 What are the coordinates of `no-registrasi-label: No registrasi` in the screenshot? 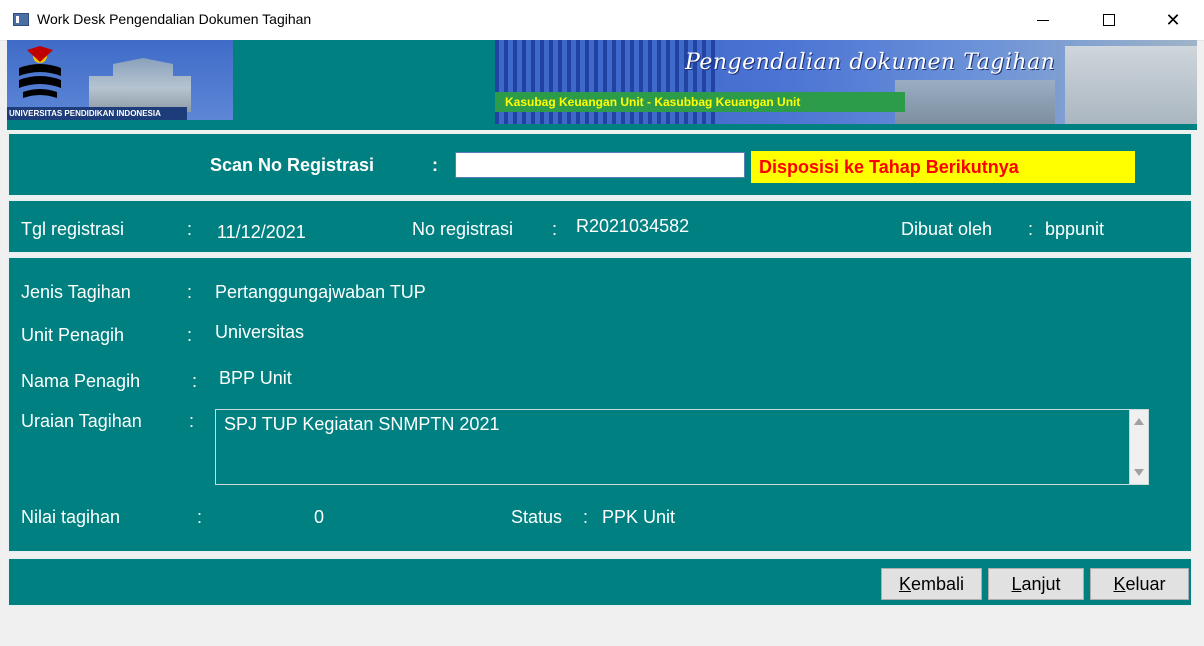 It's located at (463, 229).